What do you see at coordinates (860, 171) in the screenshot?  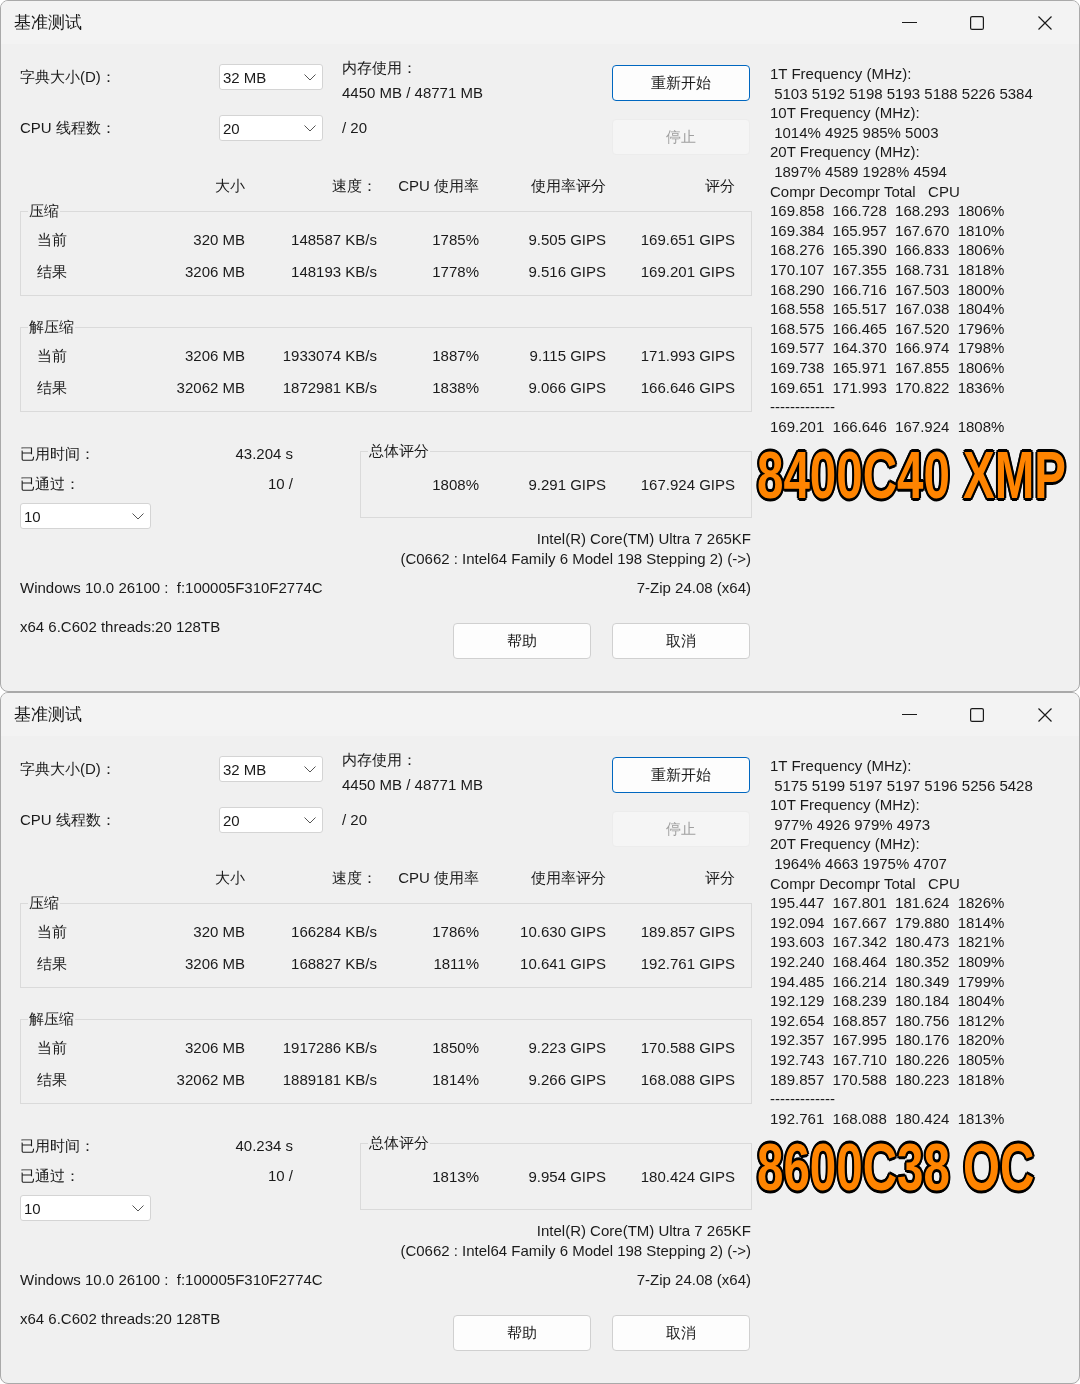 I see `log-line: 1897% 4589 1928% 4594` at bounding box center [860, 171].